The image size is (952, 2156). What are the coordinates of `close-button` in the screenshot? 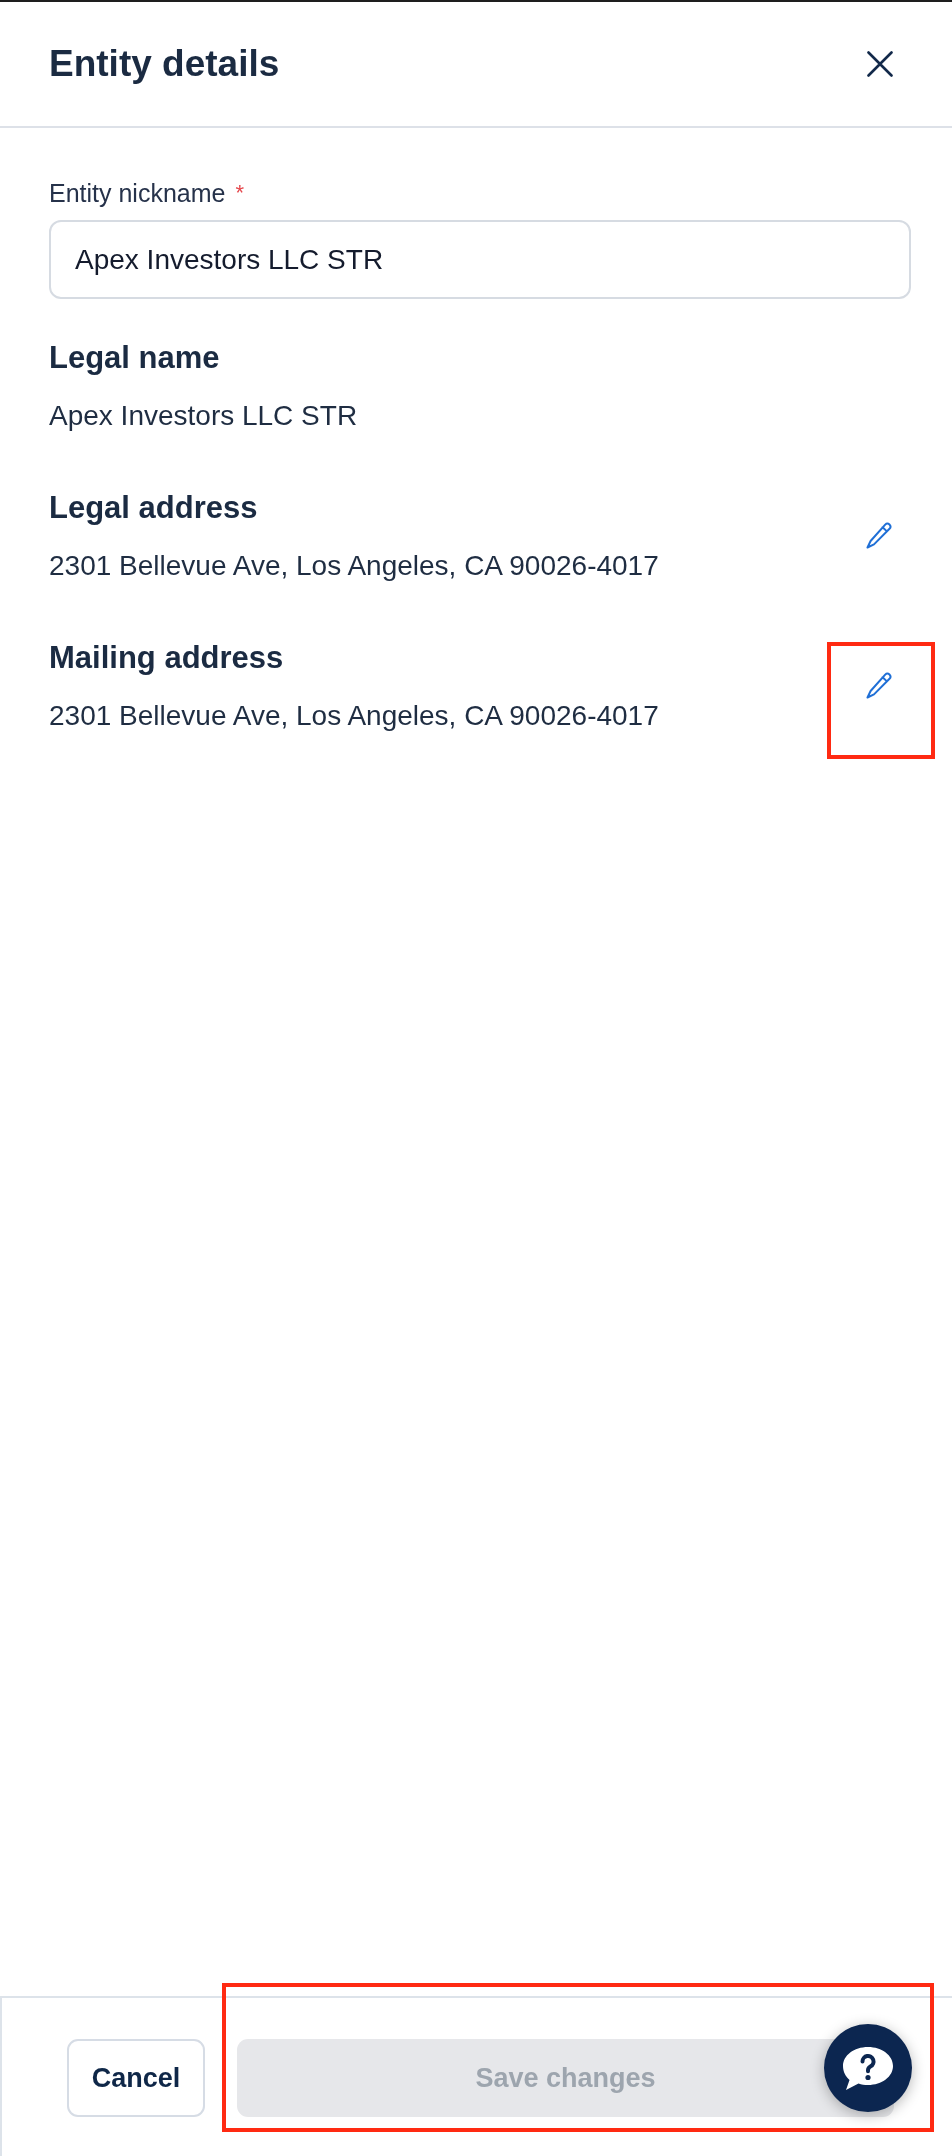 It's located at (880, 64).